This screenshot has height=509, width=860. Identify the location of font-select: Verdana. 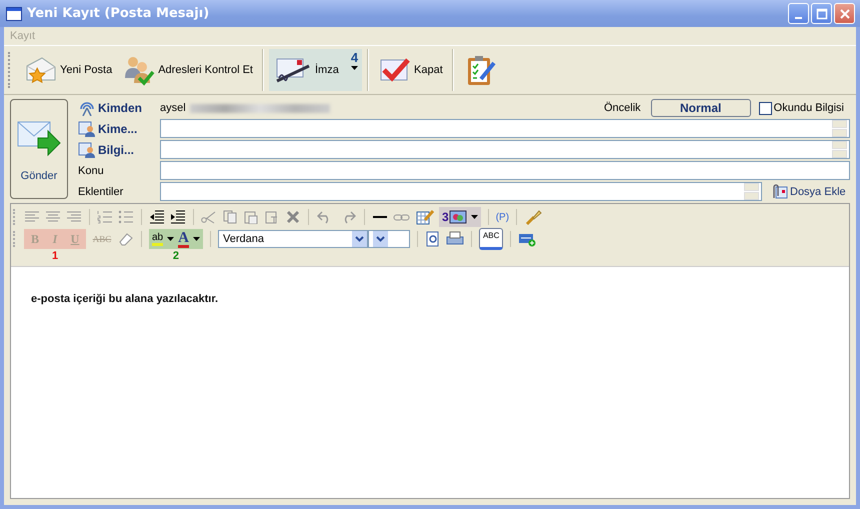
(293, 239).